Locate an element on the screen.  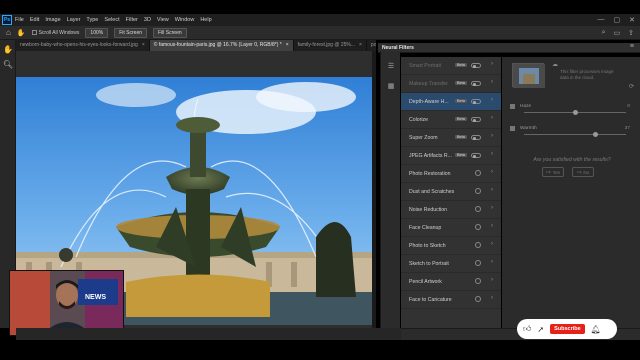
filter-name: Photo Restoration is located at coordinates (430, 173).